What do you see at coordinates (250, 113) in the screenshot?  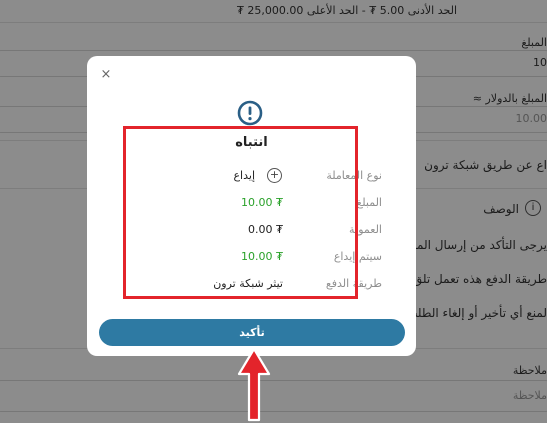 I see `exclamation-icon` at bounding box center [250, 113].